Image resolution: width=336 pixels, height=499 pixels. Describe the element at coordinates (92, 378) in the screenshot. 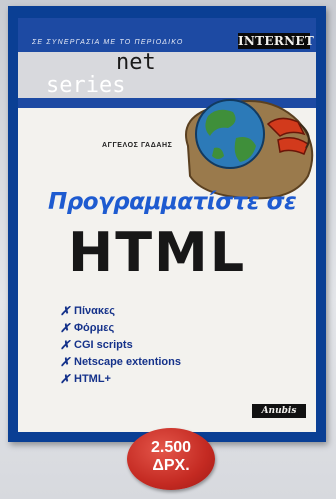

I see `feature-label: HTML+` at that location.